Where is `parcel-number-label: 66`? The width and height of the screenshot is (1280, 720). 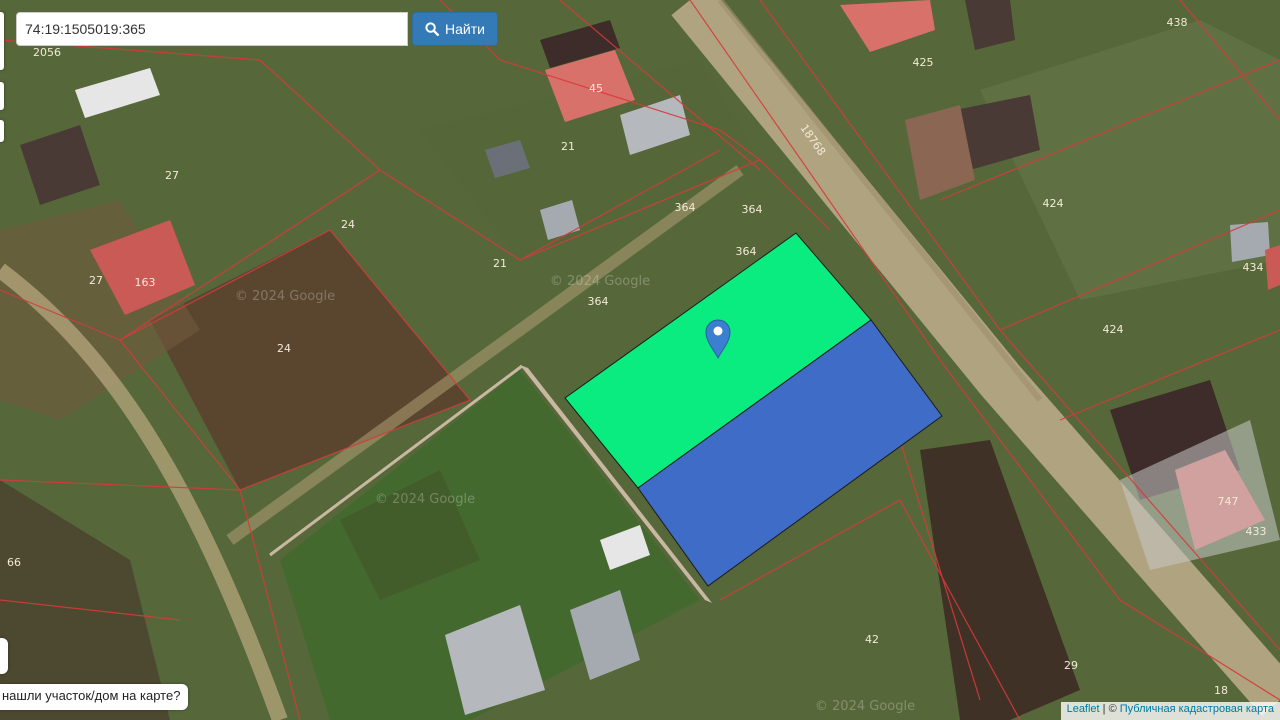
parcel-number-label: 66 is located at coordinates (14, 562).